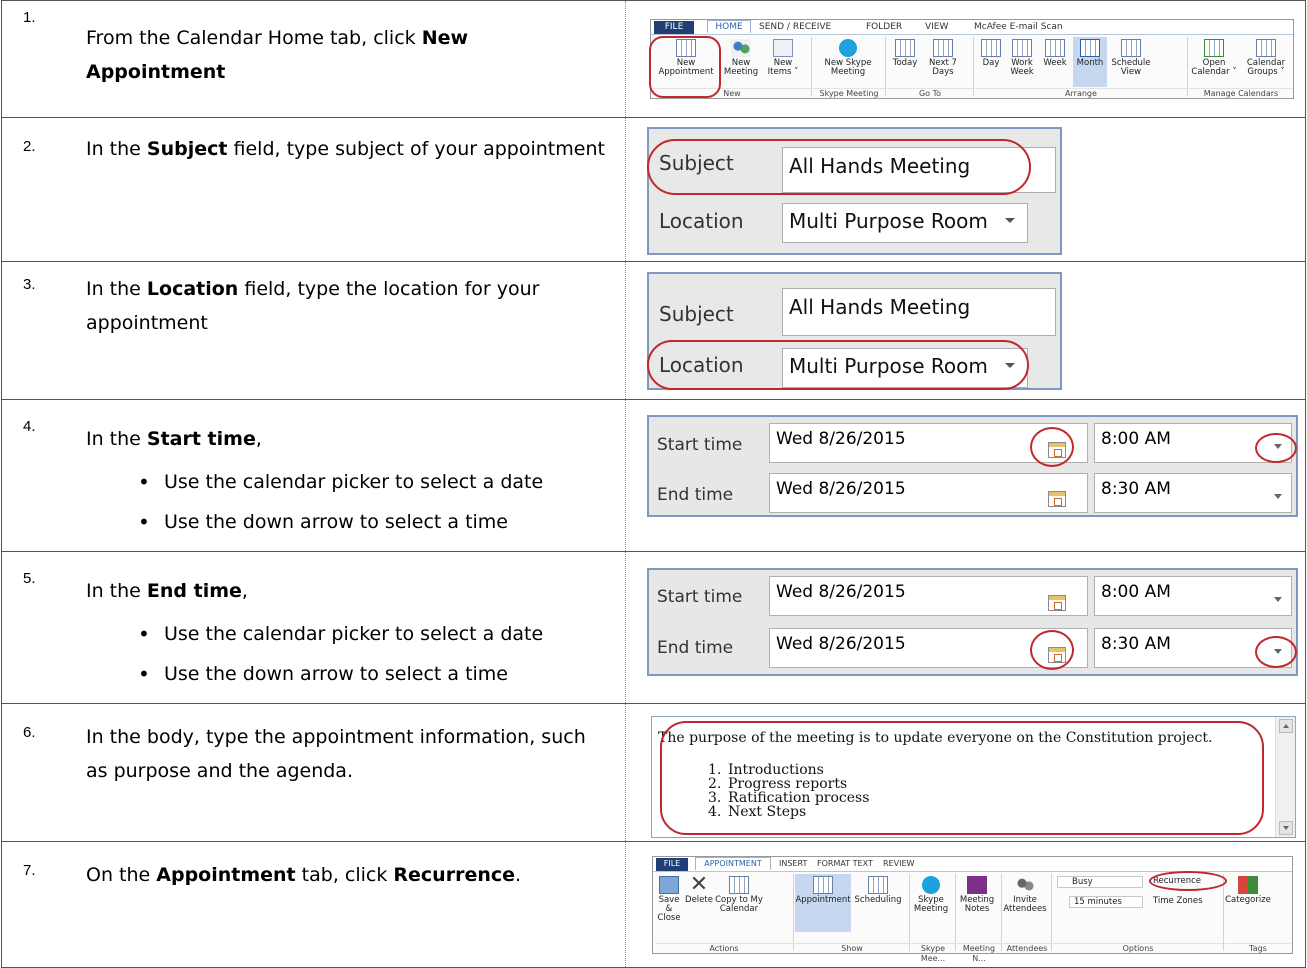  Describe the element at coordinates (1018, 27) in the screenshot. I see `tab-mcafee: McAfee E-mail Scan` at that location.